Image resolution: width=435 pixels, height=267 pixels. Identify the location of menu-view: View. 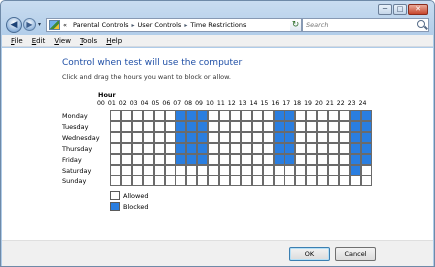
(62, 41).